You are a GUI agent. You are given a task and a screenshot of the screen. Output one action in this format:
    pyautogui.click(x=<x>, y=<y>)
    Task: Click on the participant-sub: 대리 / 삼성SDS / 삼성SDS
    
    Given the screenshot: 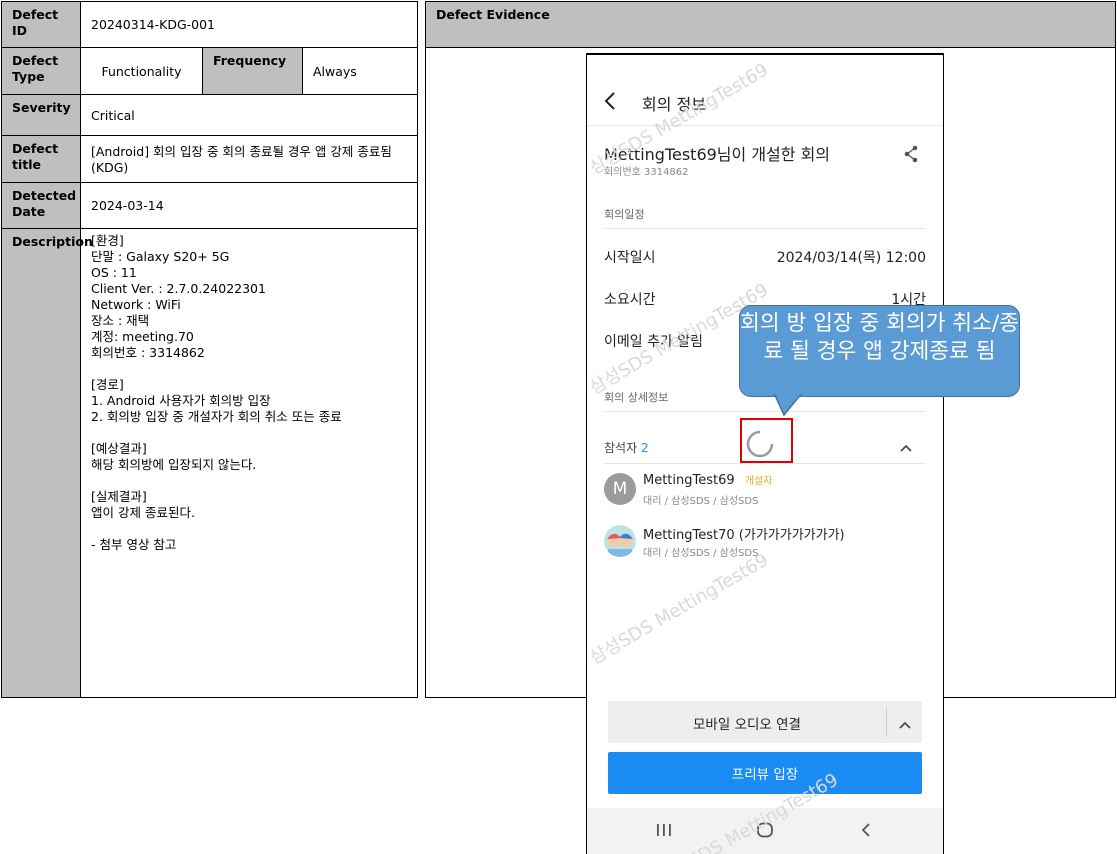 What is the action you would take?
    pyautogui.click(x=701, y=501)
    